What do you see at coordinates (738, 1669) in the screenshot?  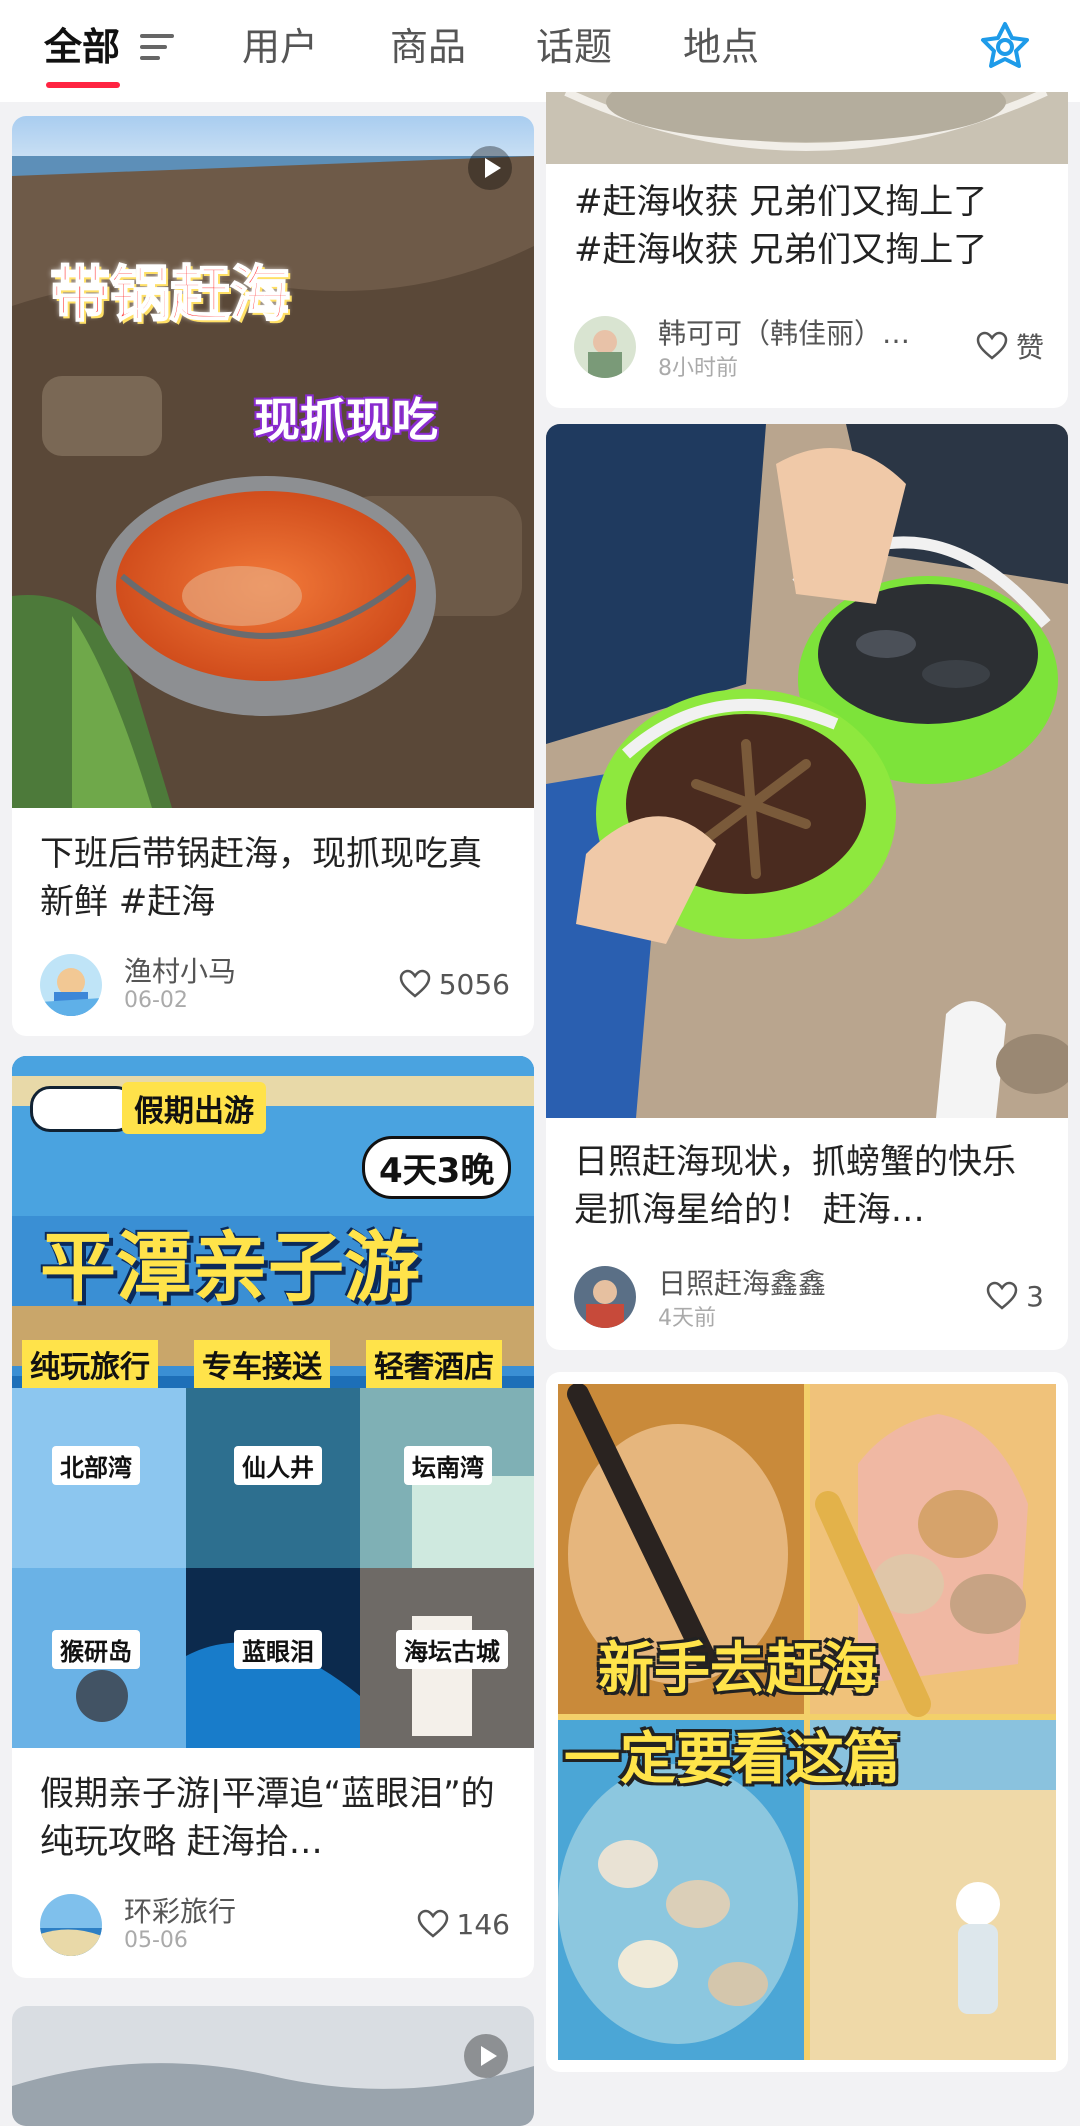 I see `cover-overlay-title: 新手去赶海` at bounding box center [738, 1669].